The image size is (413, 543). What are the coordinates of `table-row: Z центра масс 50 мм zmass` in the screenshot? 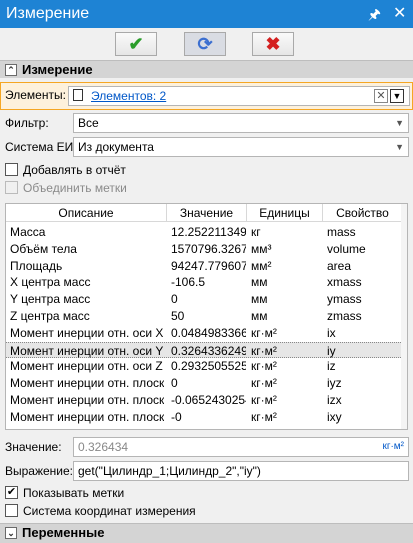 It's located at (204, 316).